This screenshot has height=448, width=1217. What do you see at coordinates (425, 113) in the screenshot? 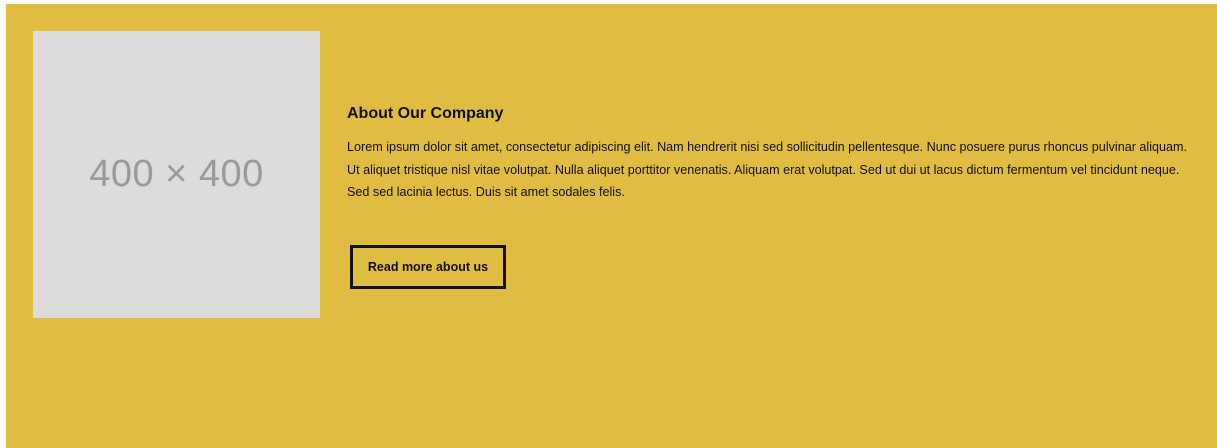
I see `about-heading: About Our Company` at bounding box center [425, 113].